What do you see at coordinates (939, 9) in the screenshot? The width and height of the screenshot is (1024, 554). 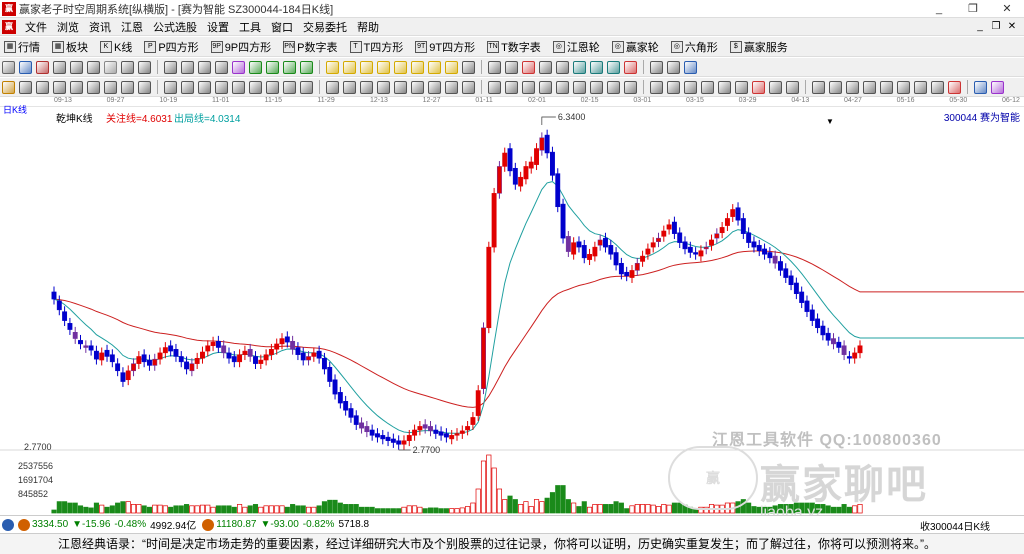 I see `minimize-button: _` at bounding box center [939, 9].